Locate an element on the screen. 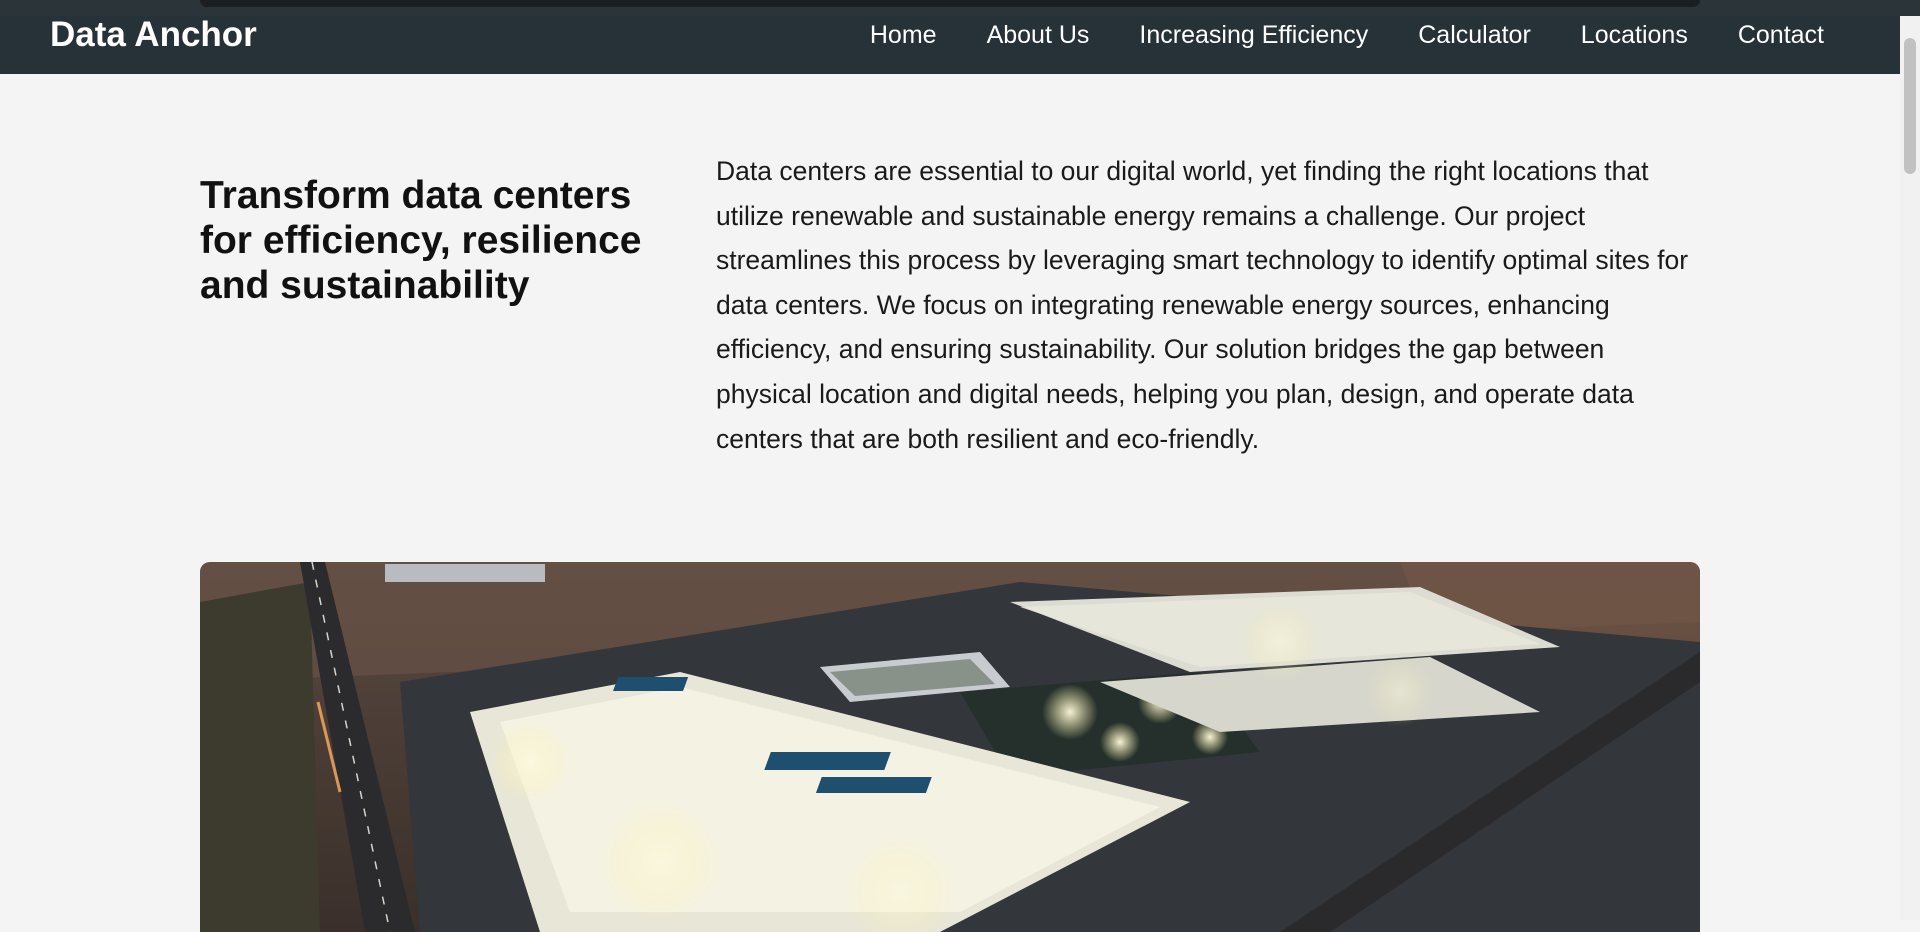  nav-locations-link: Locations is located at coordinates (1634, 35).